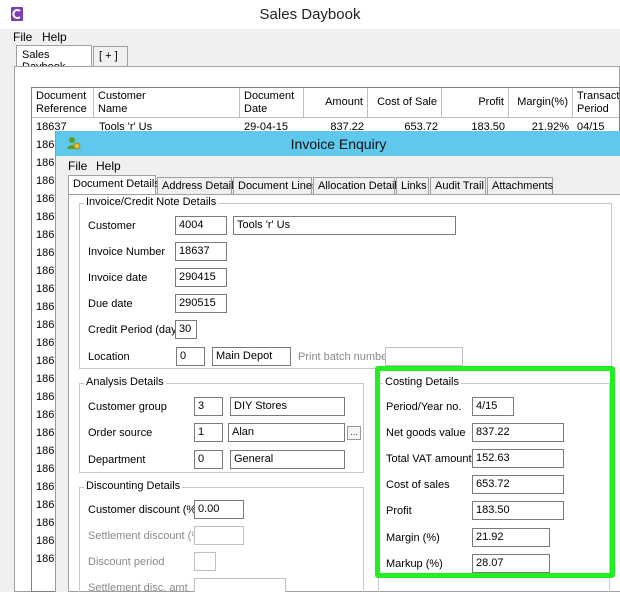 The height and width of the screenshot is (592, 620). I want to click on column-header-label: Transact Period, so click(598, 102).